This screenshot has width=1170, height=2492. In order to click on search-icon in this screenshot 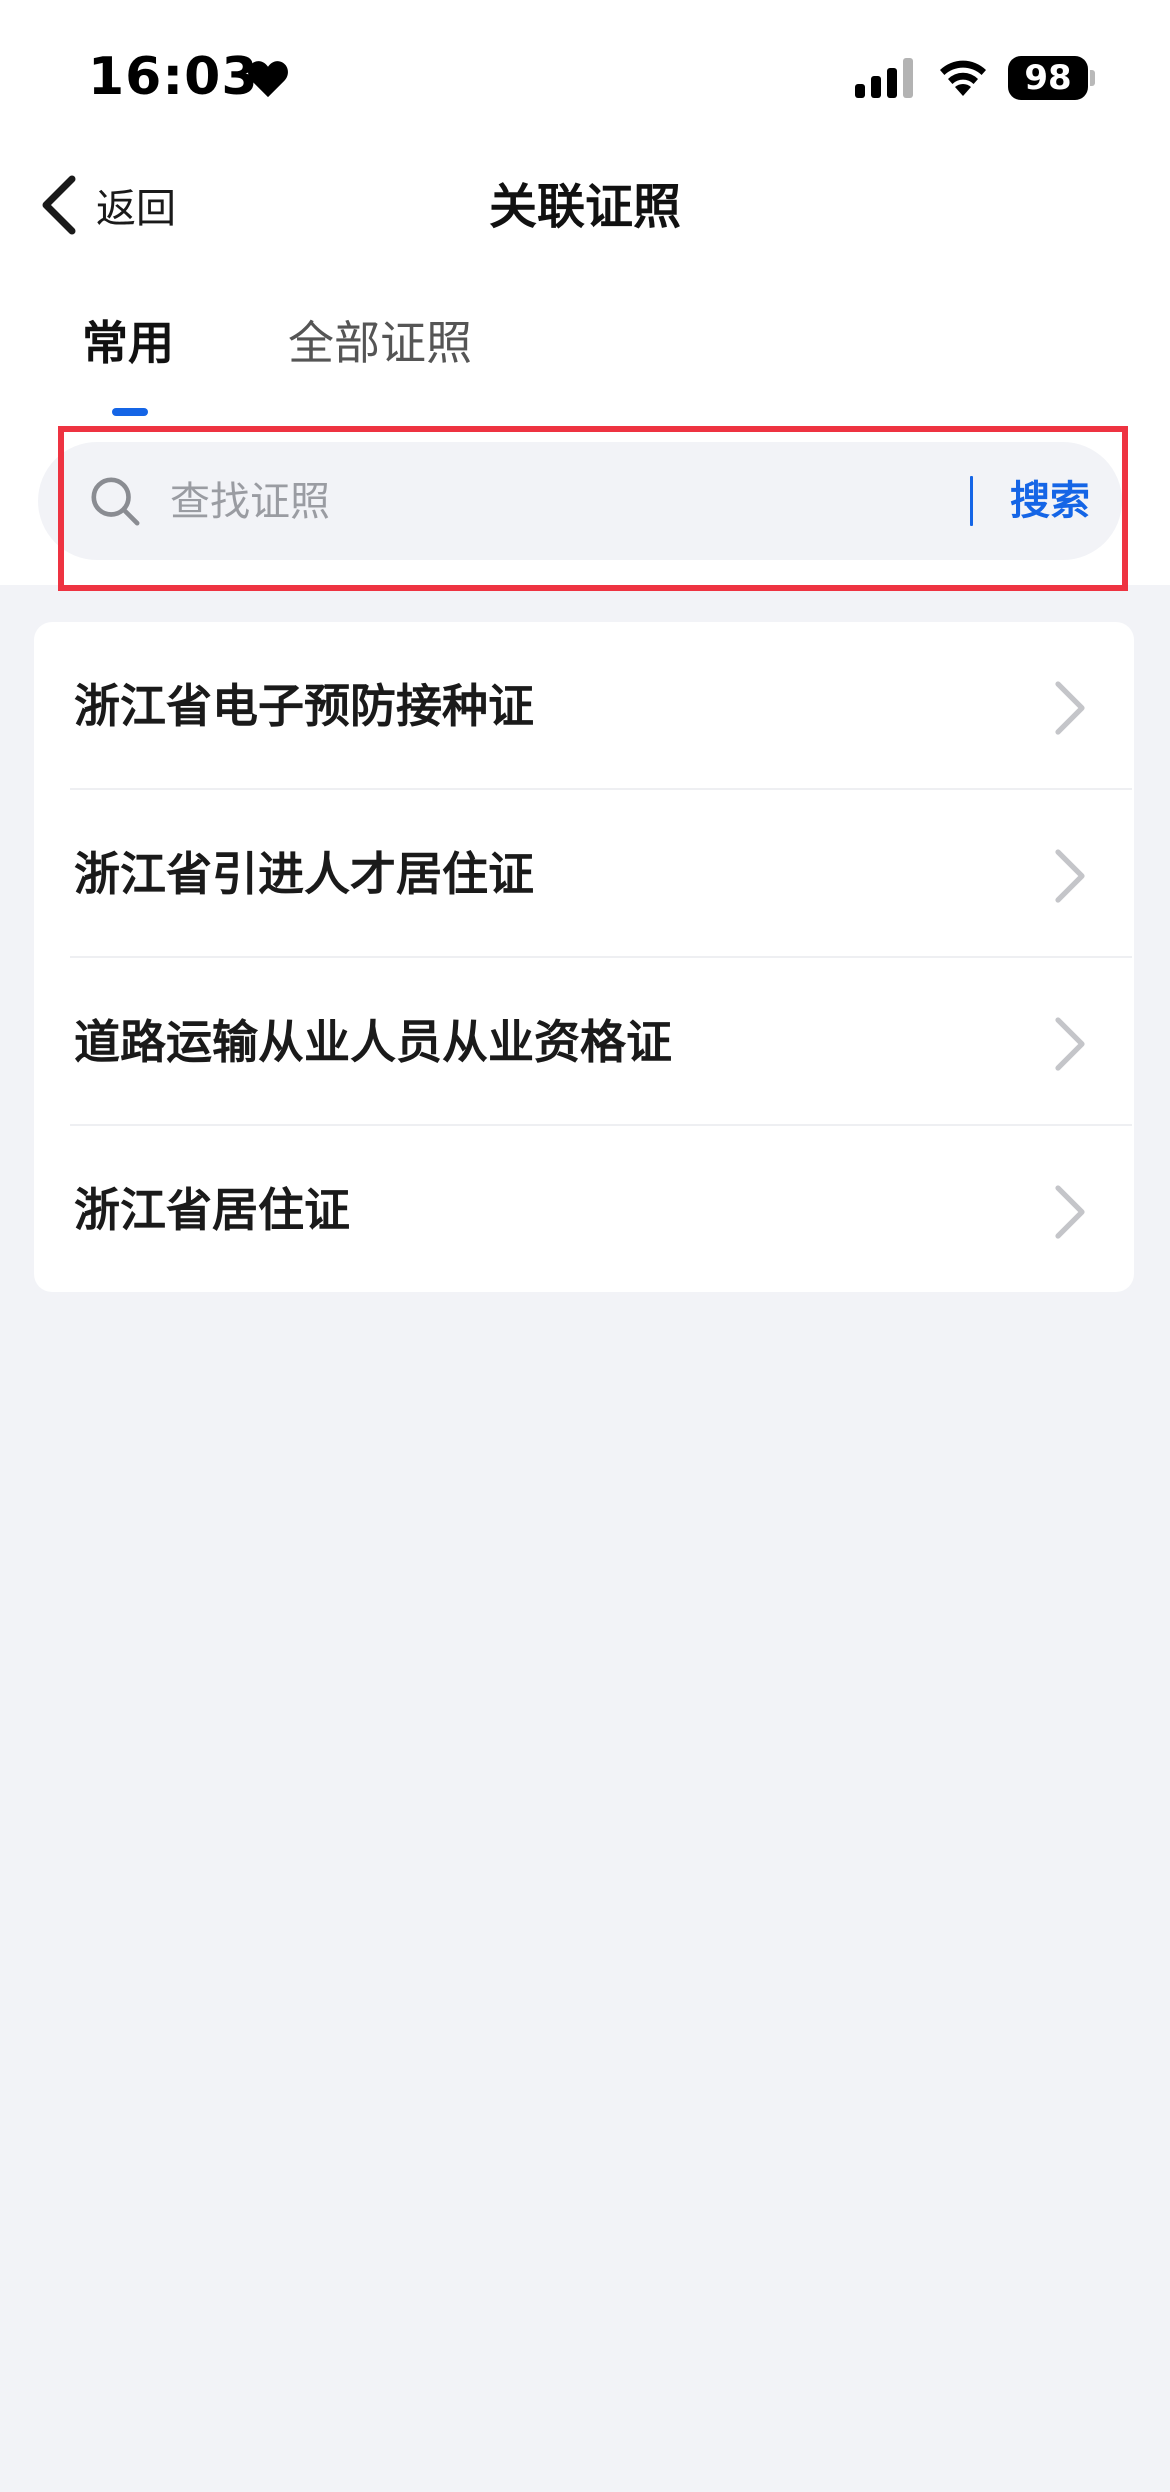, I will do `click(115, 501)`.